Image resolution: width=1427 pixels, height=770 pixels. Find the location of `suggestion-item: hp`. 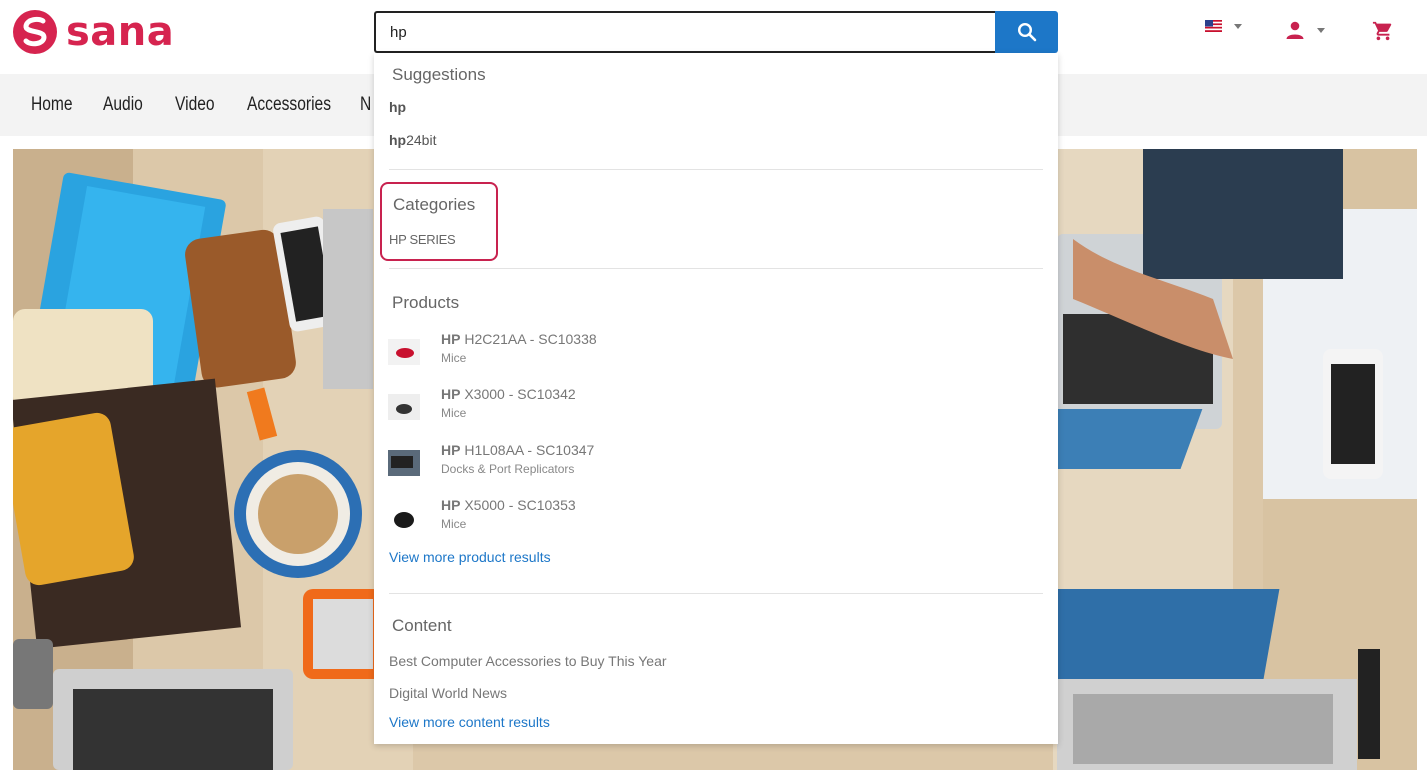

suggestion-item: hp is located at coordinates (397, 107).